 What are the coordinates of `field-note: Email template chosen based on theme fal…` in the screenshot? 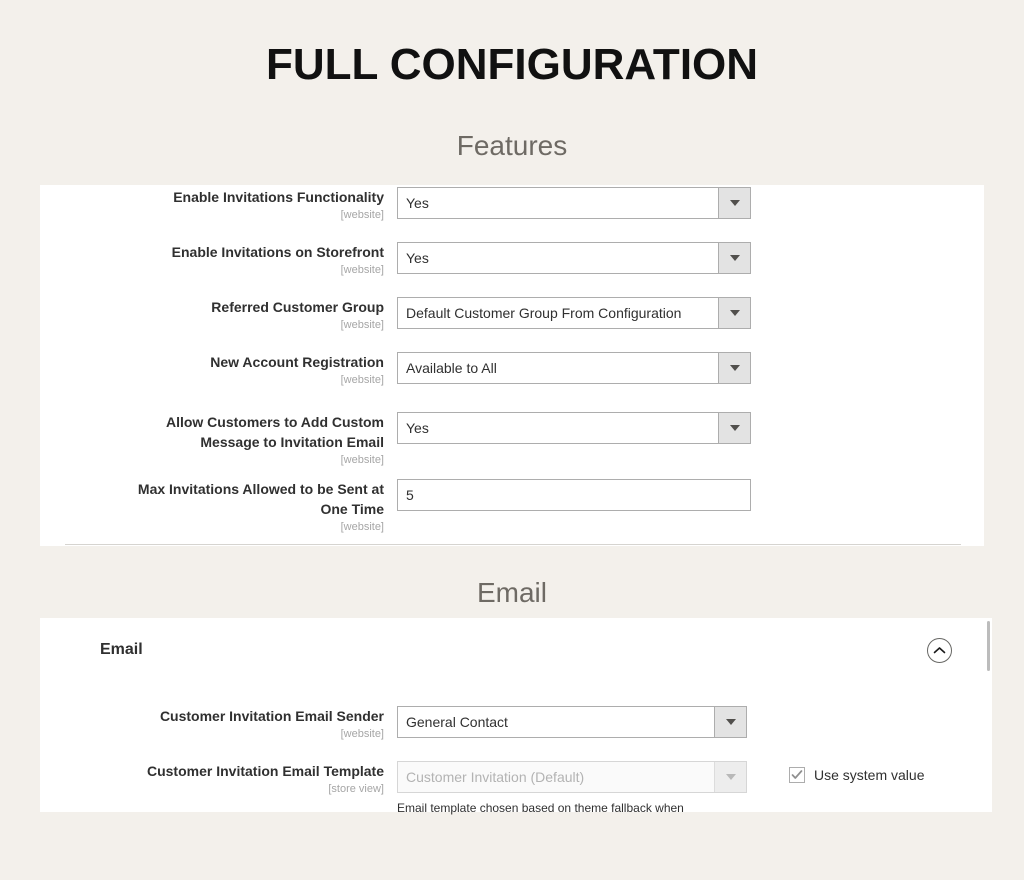 It's located at (540, 808).